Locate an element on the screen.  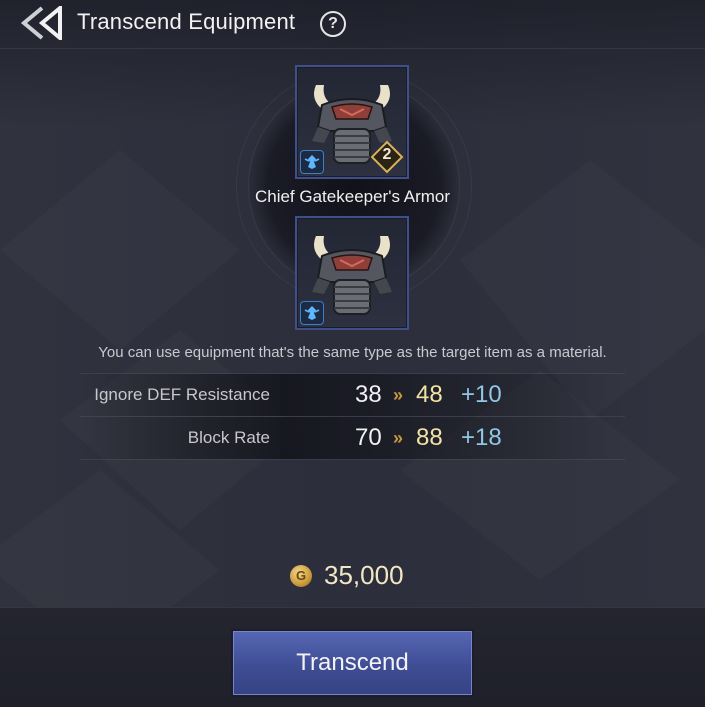
header-bar: Transcend Equipment ? is located at coordinates (352, 24).